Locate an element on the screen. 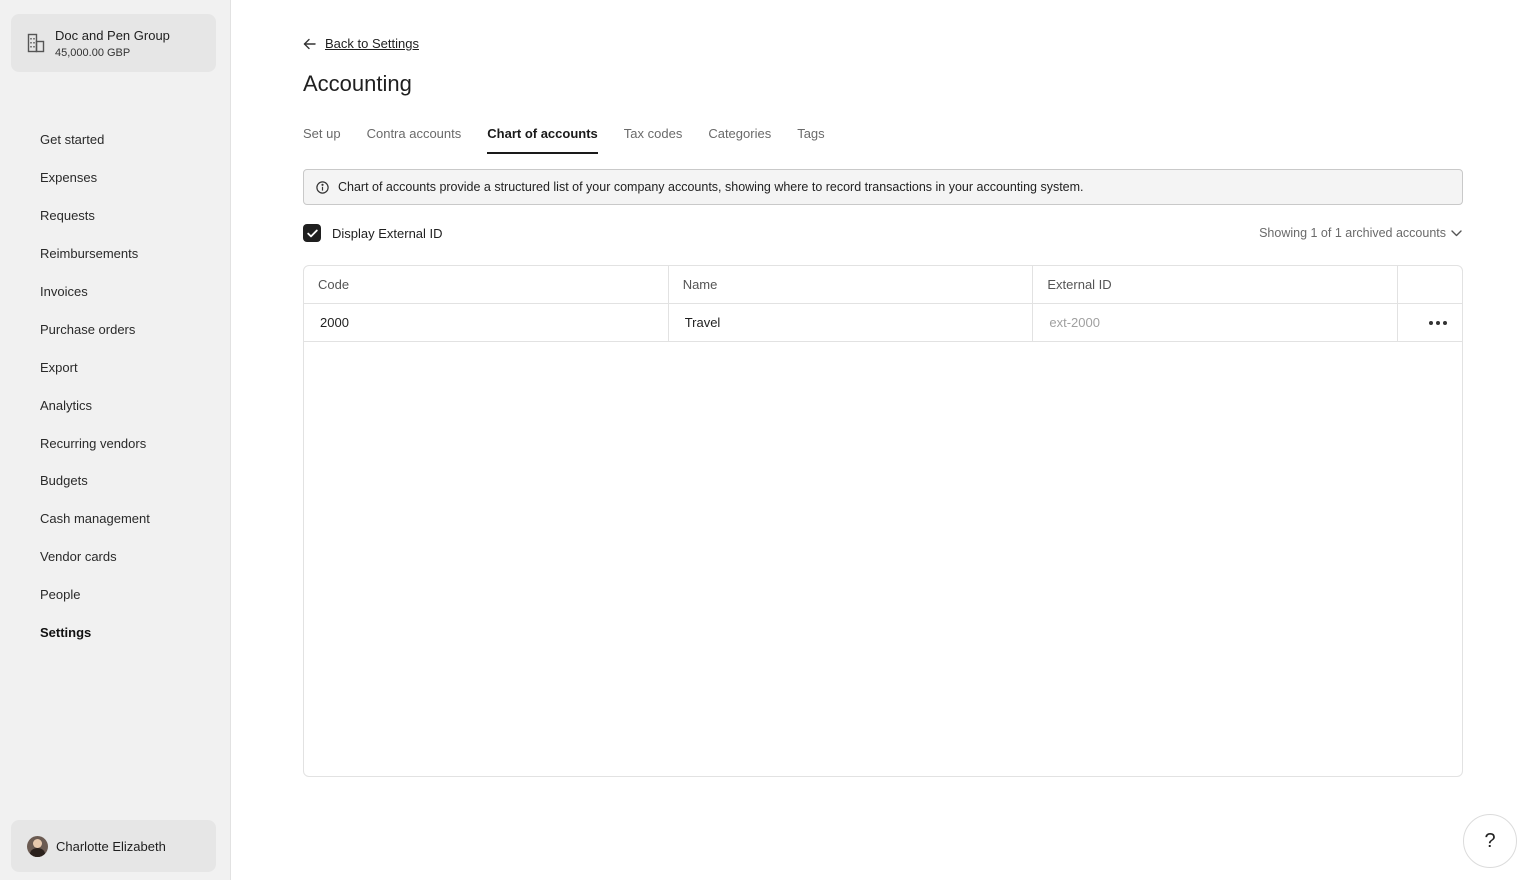 The height and width of the screenshot is (880, 1532). row-actions-cell is located at coordinates (1430, 322).